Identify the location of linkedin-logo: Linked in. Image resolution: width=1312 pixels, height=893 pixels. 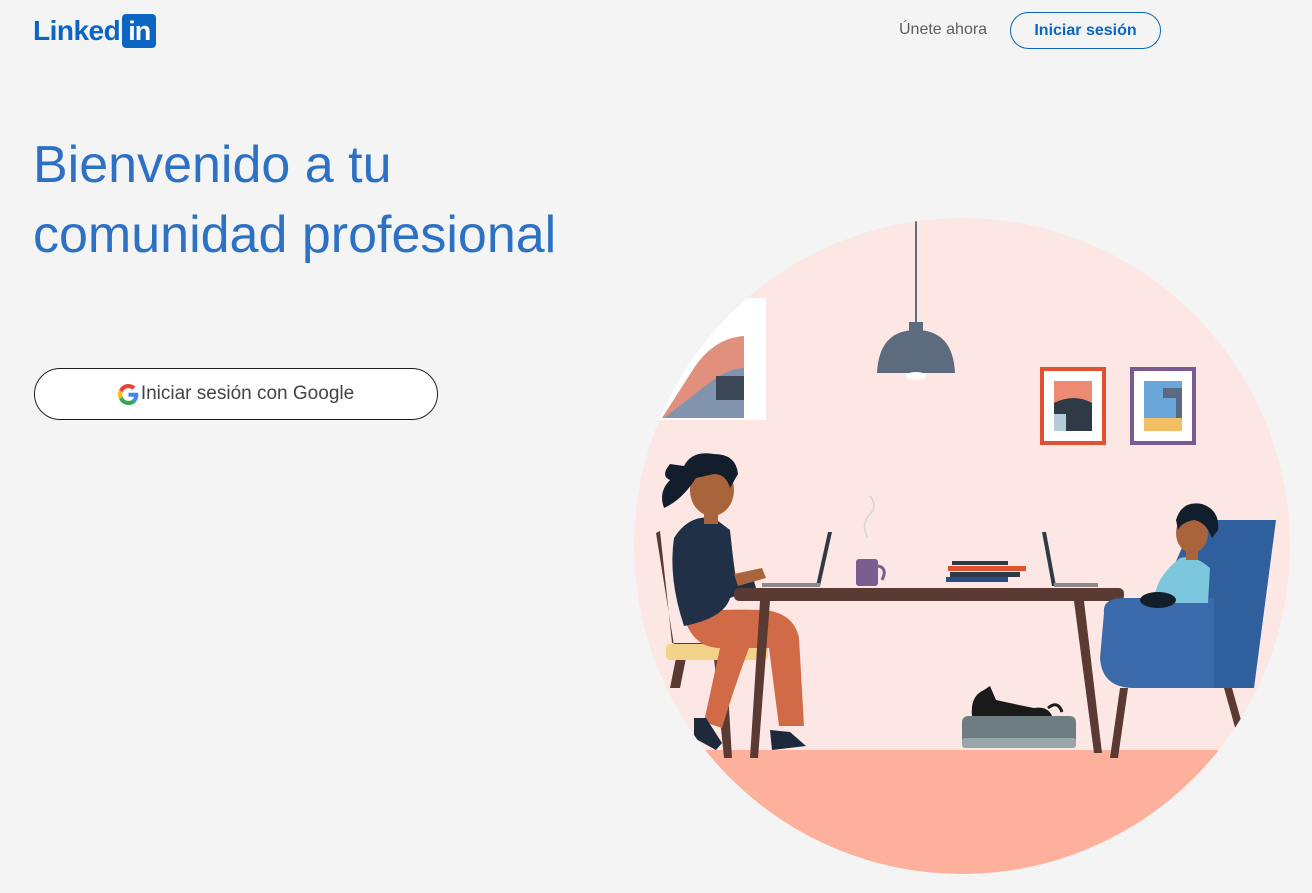
(95, 31).